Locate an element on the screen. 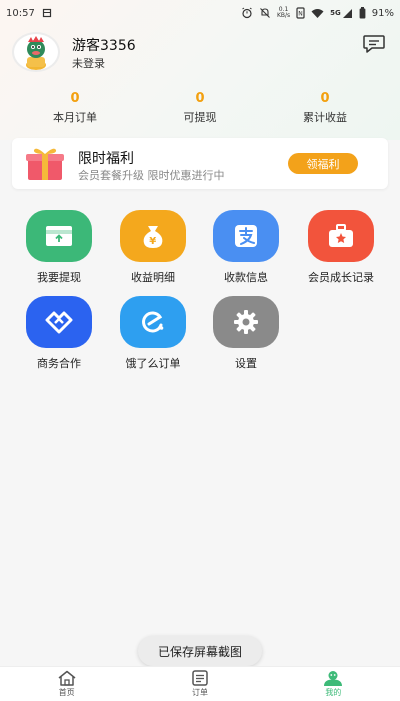  svg-text: N is located at coordinates (300, 14).